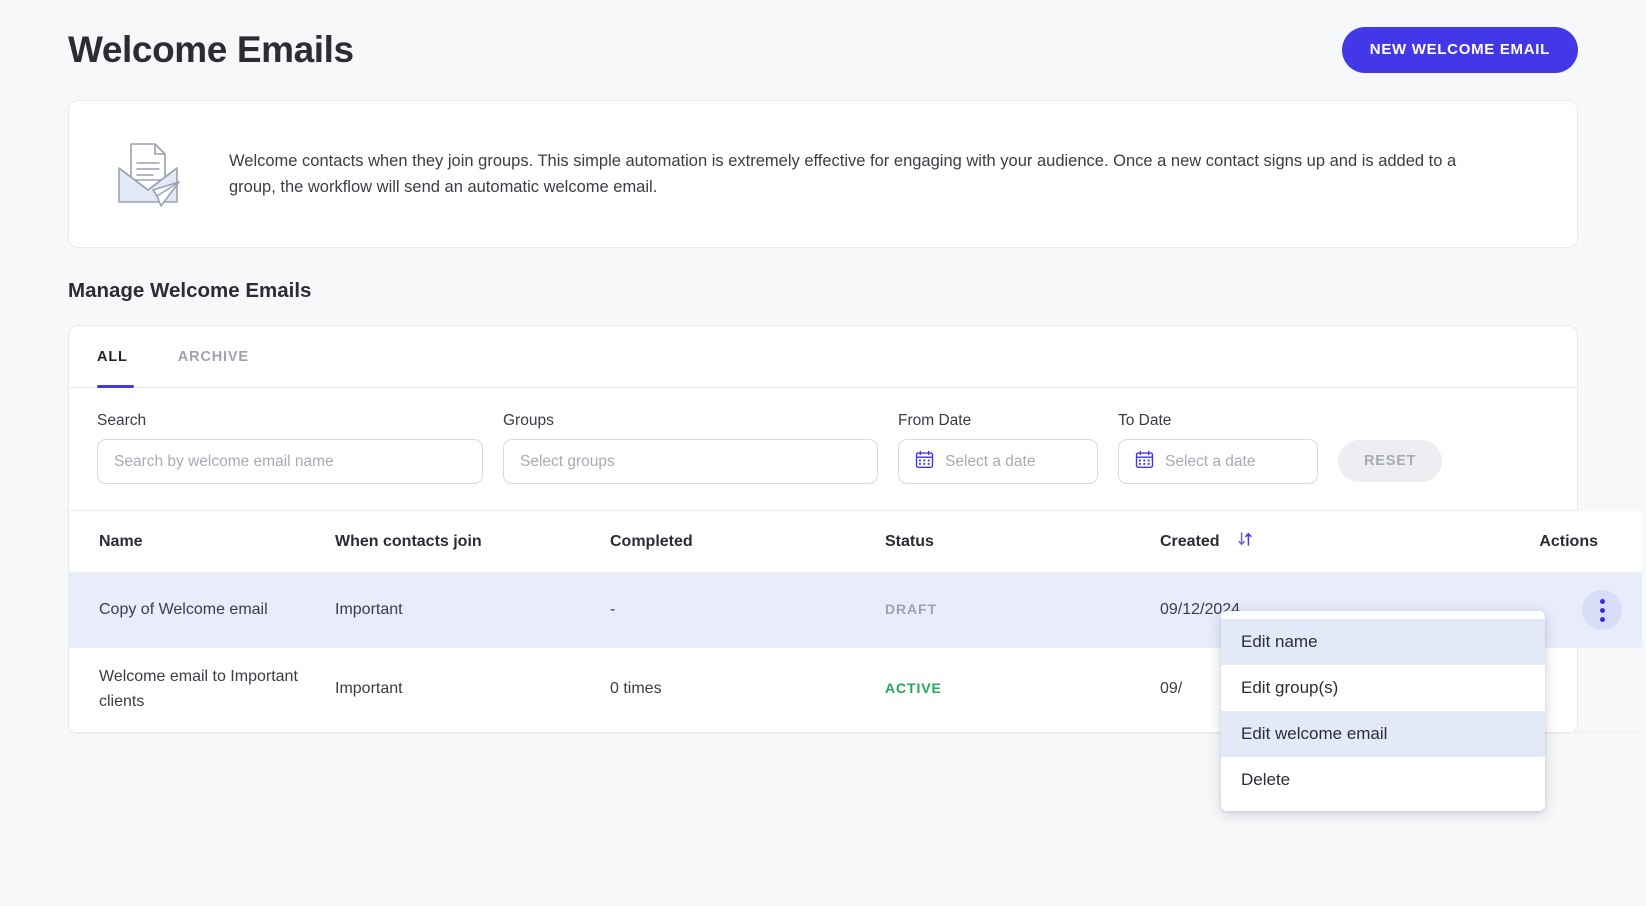  What do you see at coordinates (747, 690) in the screenshot?
I see `cell-completed: 0 times` at bounding box center [747, 690].